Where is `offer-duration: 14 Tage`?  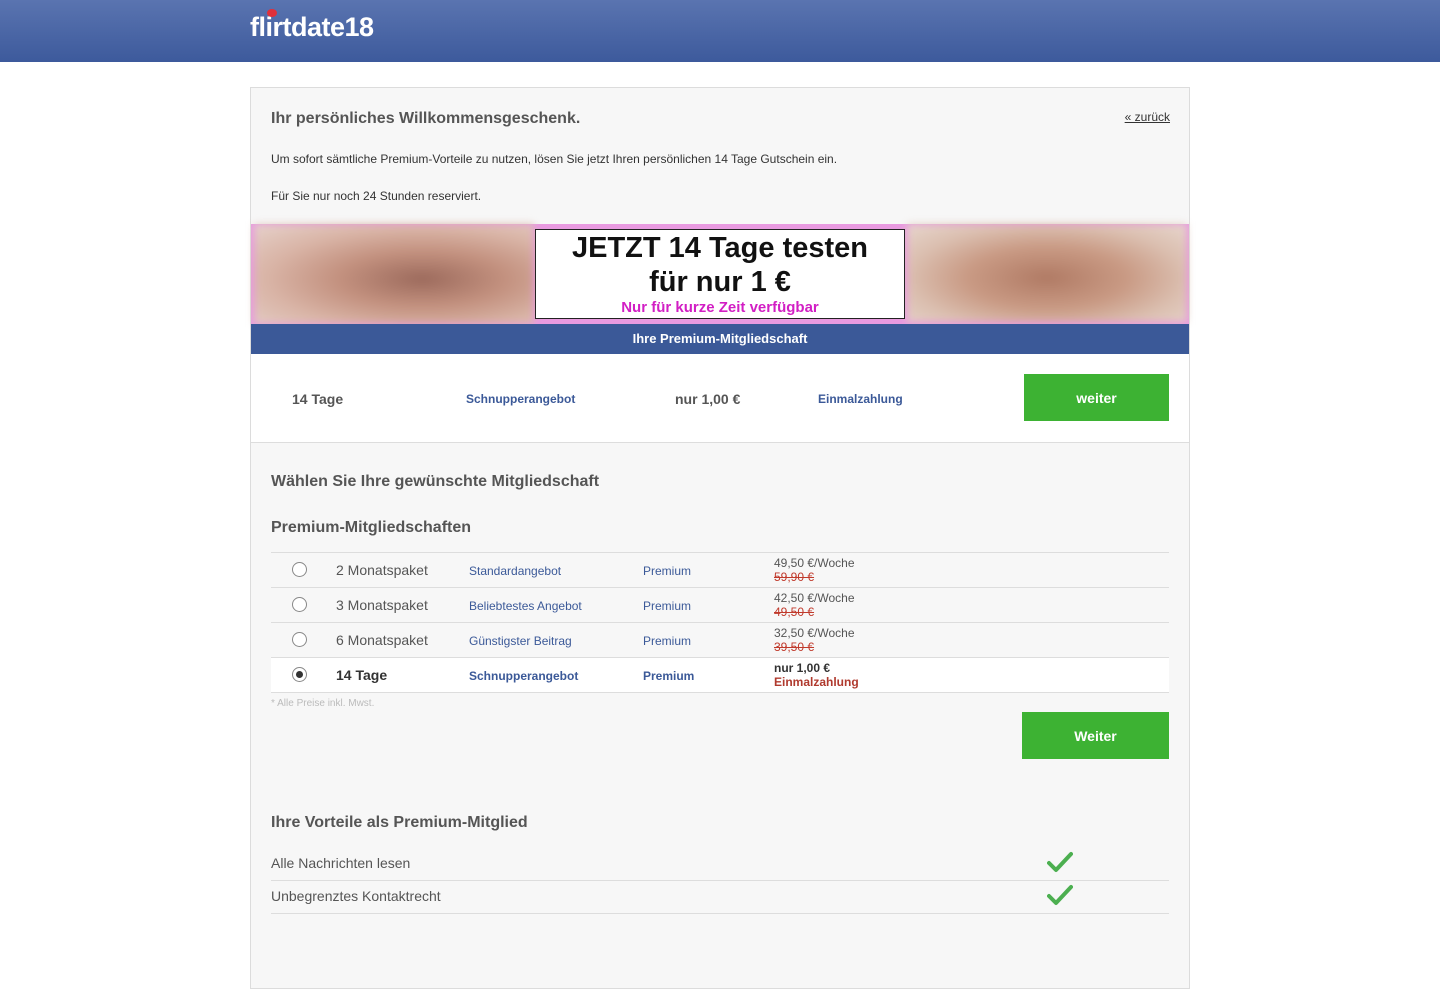 offer-duration: 14 Tage is located at coordinates (318, 399).